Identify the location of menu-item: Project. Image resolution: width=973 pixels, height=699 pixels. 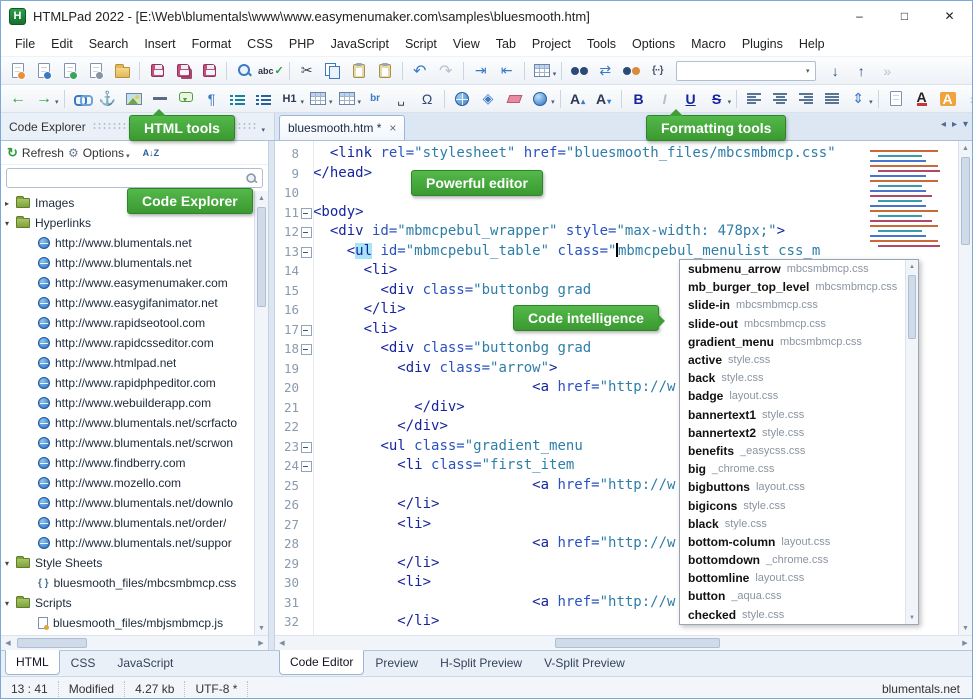
(551, 44).